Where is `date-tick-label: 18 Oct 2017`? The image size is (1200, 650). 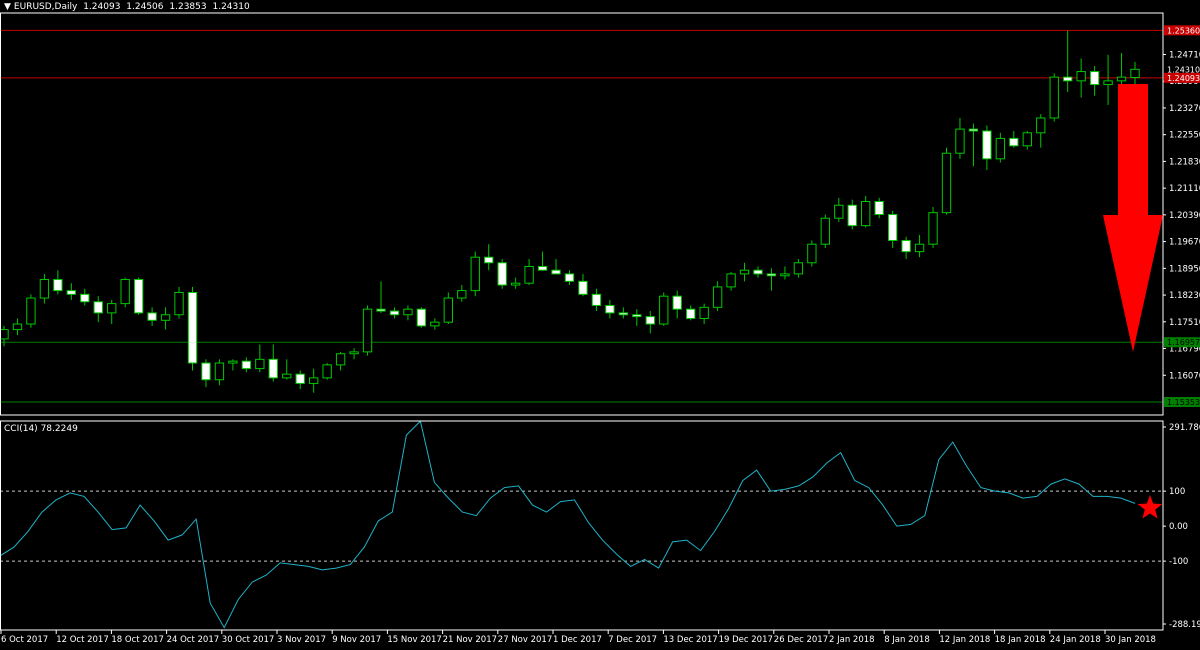 date-tick-label: 18 Oct 2017 is located at coordinates (137, 640).